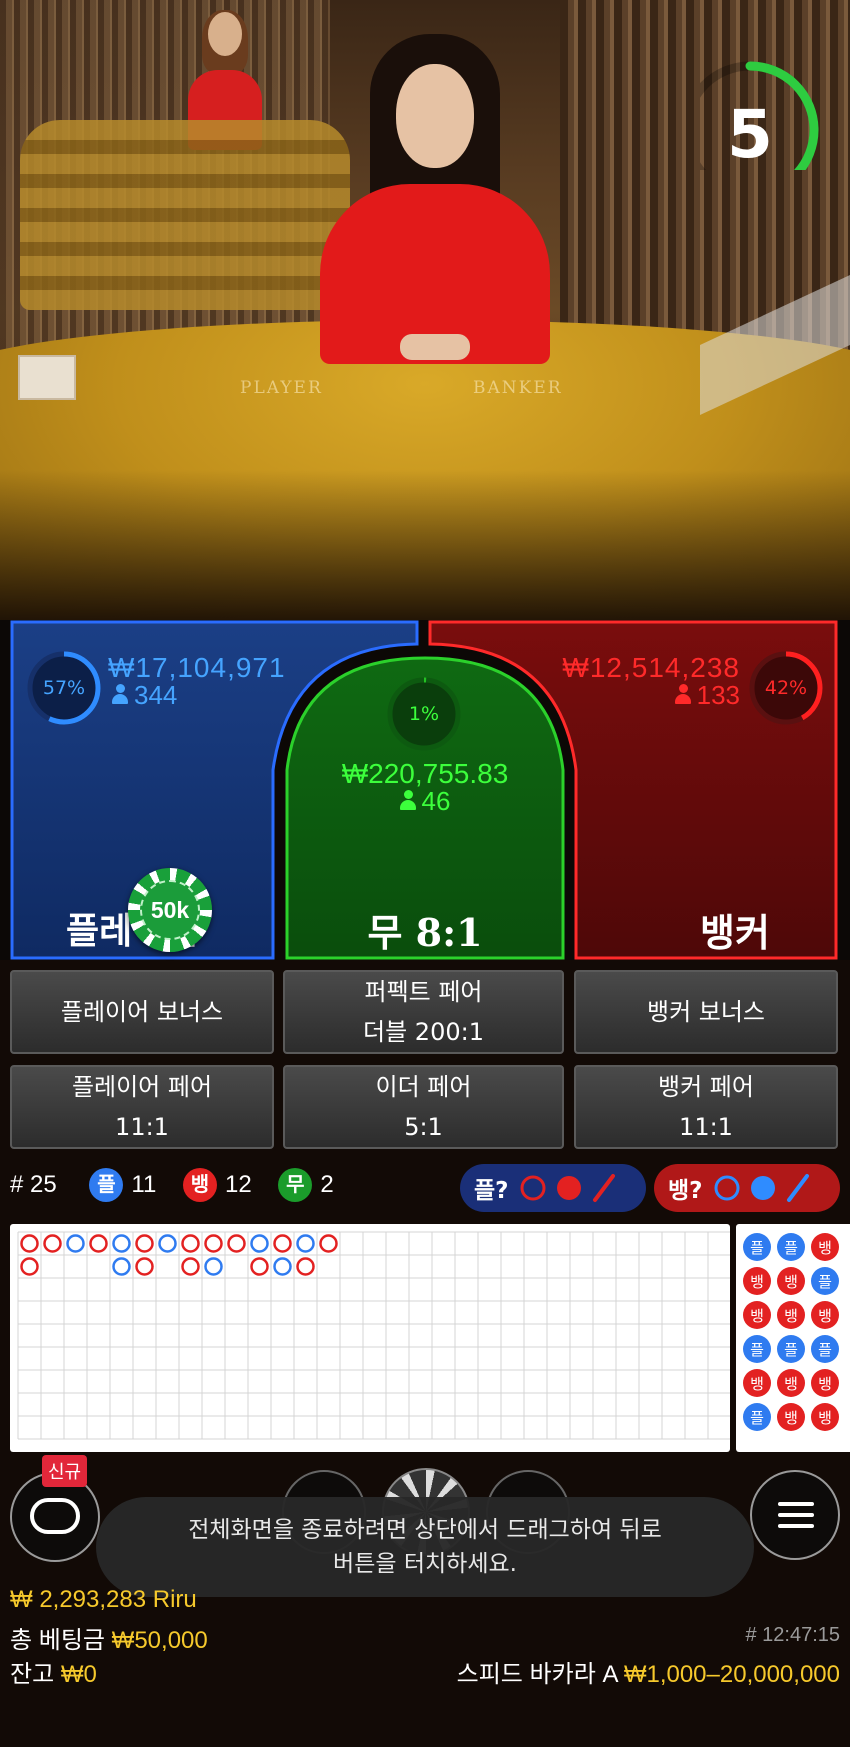 This screenshot has height=1747, width=850. What do you see at coordinates (423, 1107) in the screenshot?
I see `either-pair-button: 이더 페어 5:1` at bounding box center [423, 1107].